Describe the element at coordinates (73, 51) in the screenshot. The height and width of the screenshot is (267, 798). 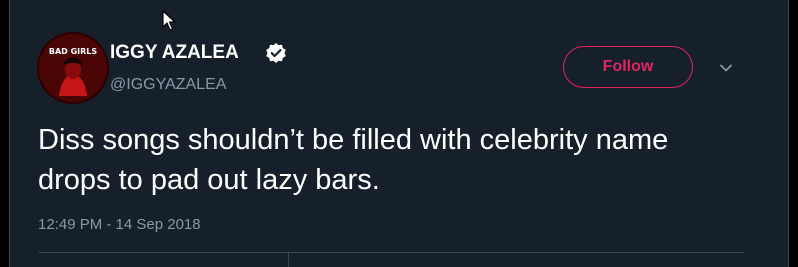
I see `avatar-logo-text: BAD GIRLS` at that location.